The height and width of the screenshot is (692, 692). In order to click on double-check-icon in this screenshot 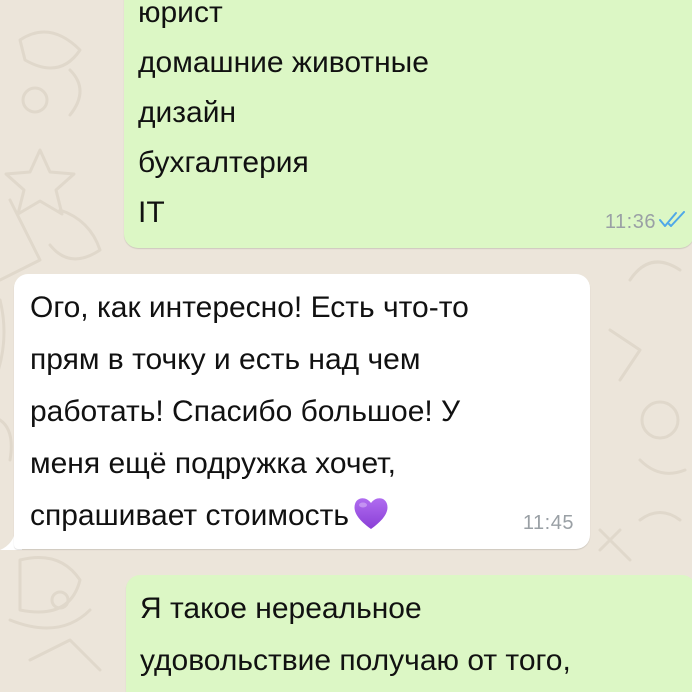, I will do `click(672, 222)`.